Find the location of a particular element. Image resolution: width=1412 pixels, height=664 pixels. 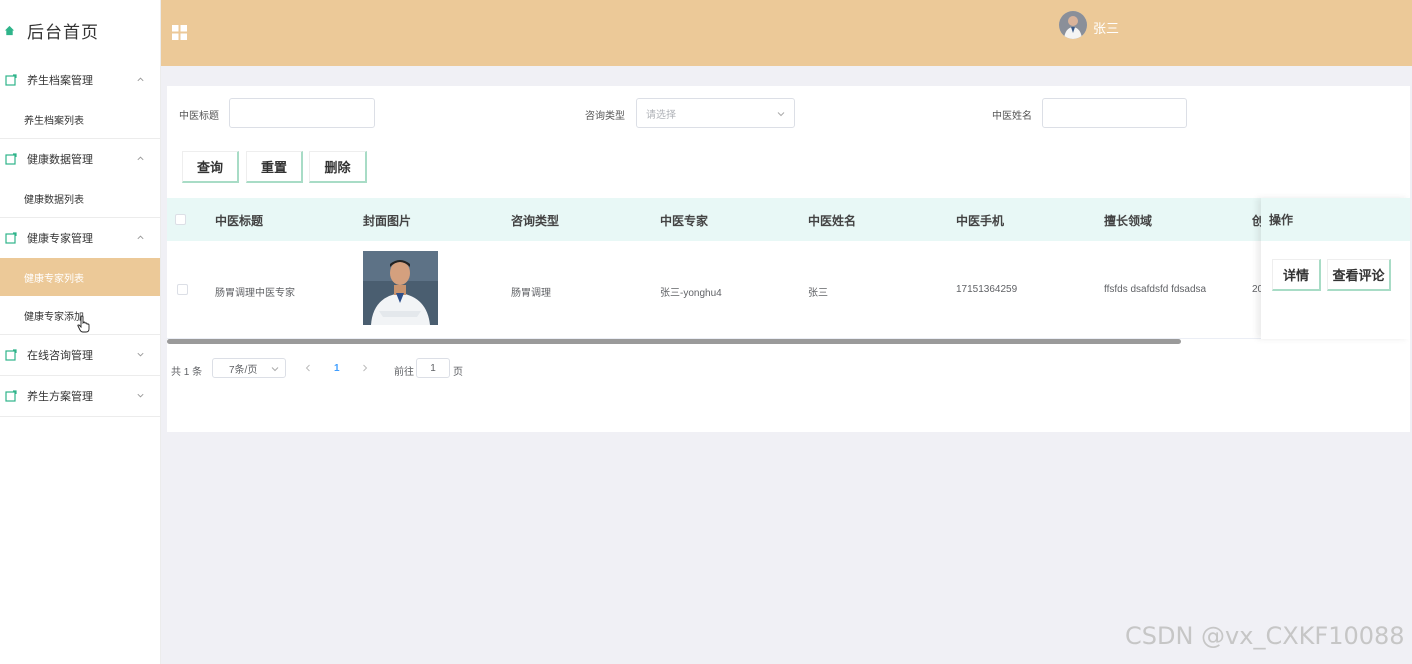

title-search-label: 中医标题 is located at coordinates (199, 116).